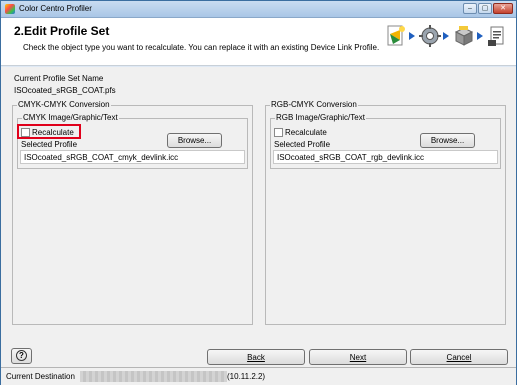  I want to click on next-button: Next, so click(358, 357).